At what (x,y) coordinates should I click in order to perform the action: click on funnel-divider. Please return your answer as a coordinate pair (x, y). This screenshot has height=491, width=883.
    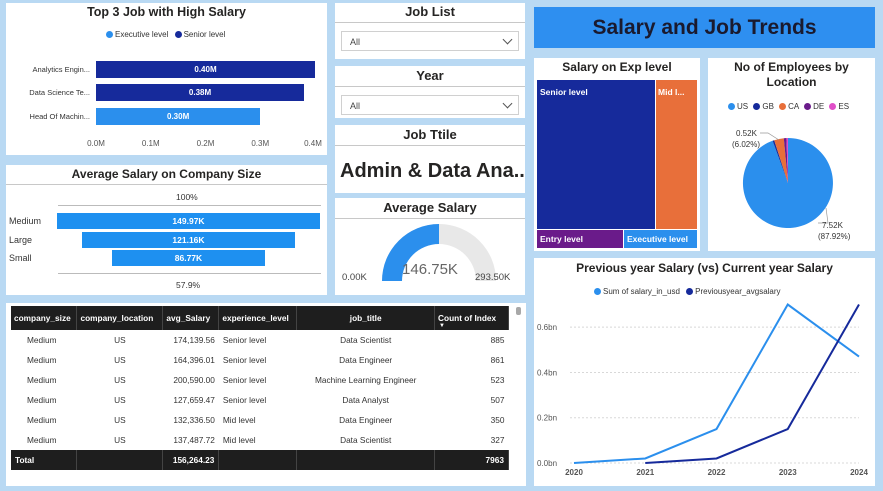
    Looking at the image, I should click on (189, 273).